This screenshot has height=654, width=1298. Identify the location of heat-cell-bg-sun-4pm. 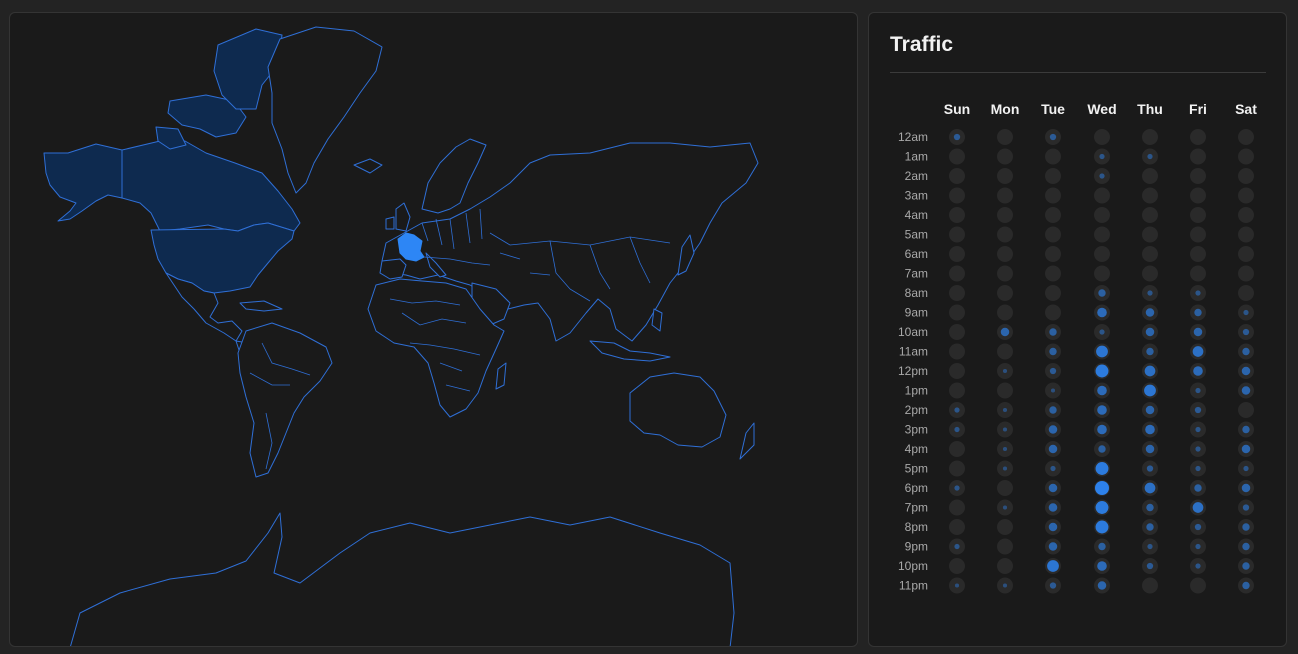
(957, 449).